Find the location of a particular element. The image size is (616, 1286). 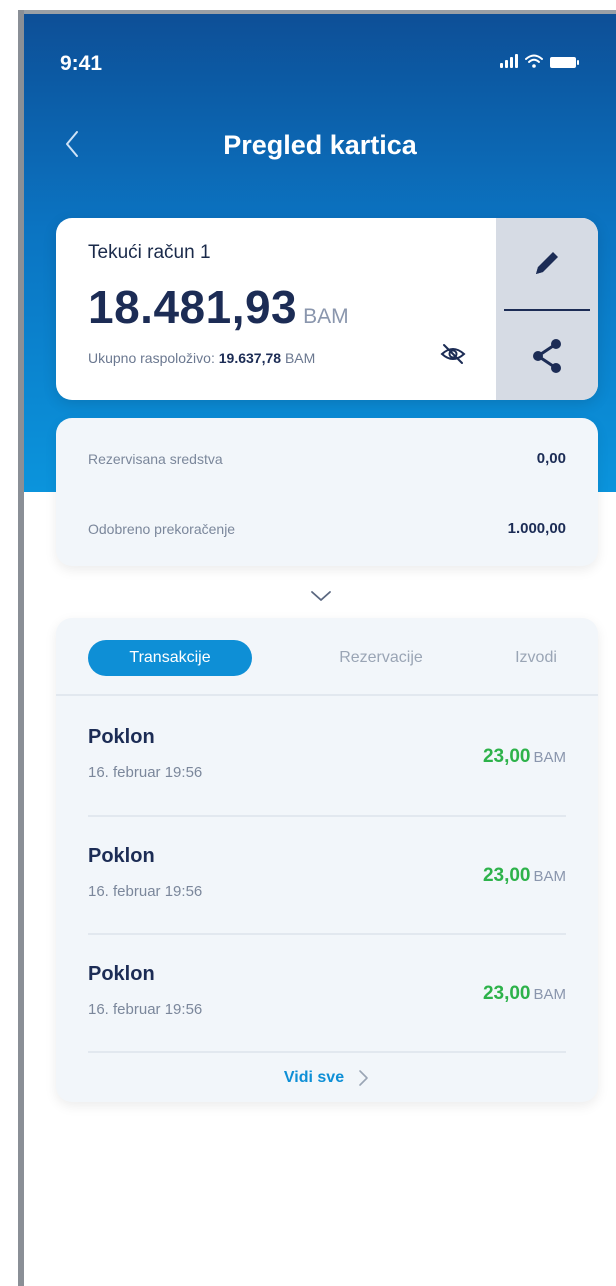

edit-button is located at coordinates (547, 263).